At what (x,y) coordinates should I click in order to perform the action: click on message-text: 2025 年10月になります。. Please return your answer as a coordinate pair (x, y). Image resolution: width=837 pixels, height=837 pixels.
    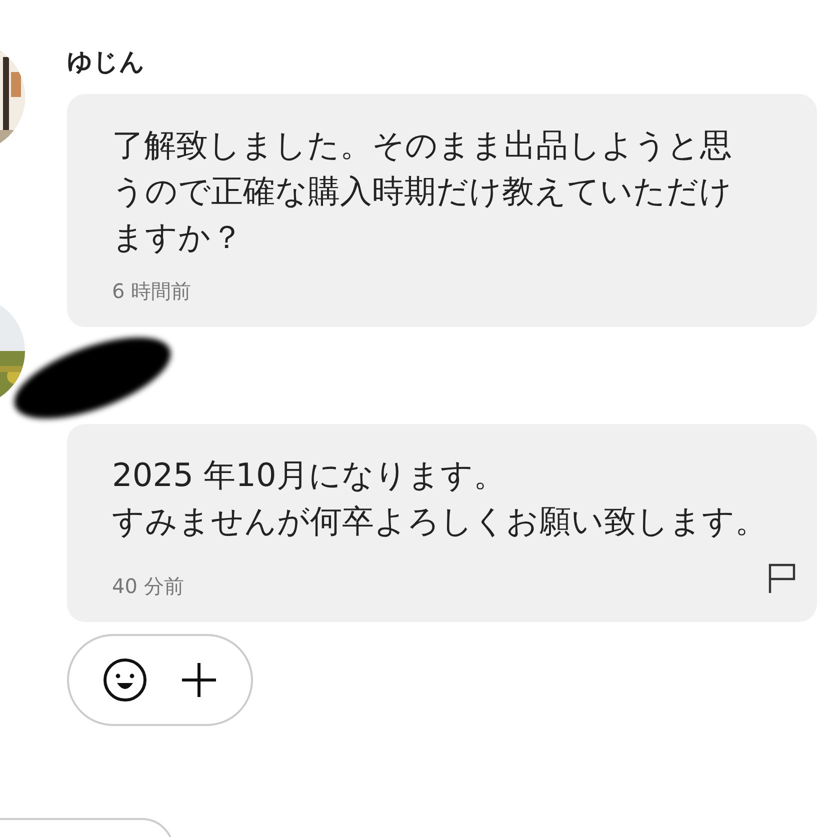
    Looking at the image, I should click on (309, 475).